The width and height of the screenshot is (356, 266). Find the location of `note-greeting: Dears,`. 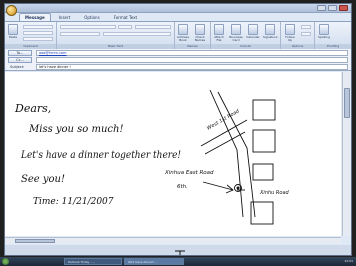

note-greeting: Dears, is located at coordinates (32, 108).